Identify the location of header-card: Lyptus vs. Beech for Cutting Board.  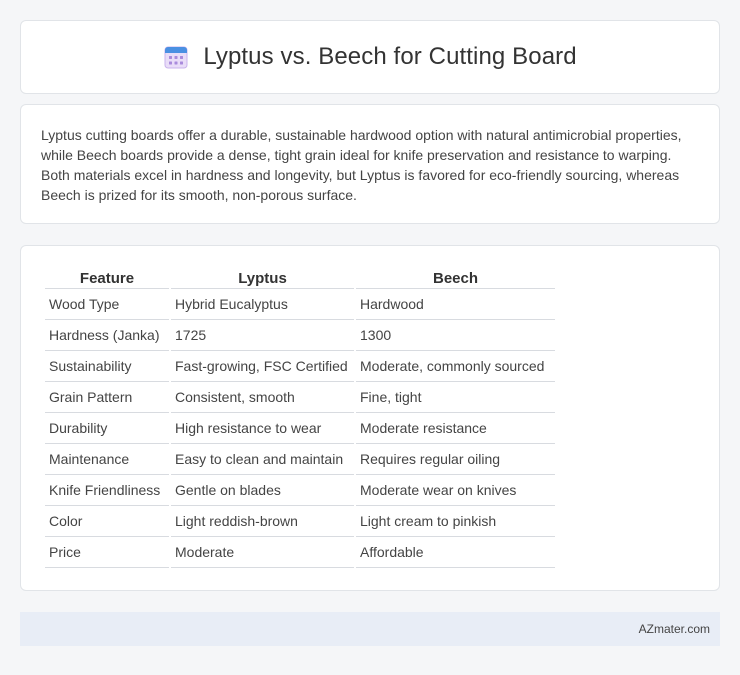
(370, 57).